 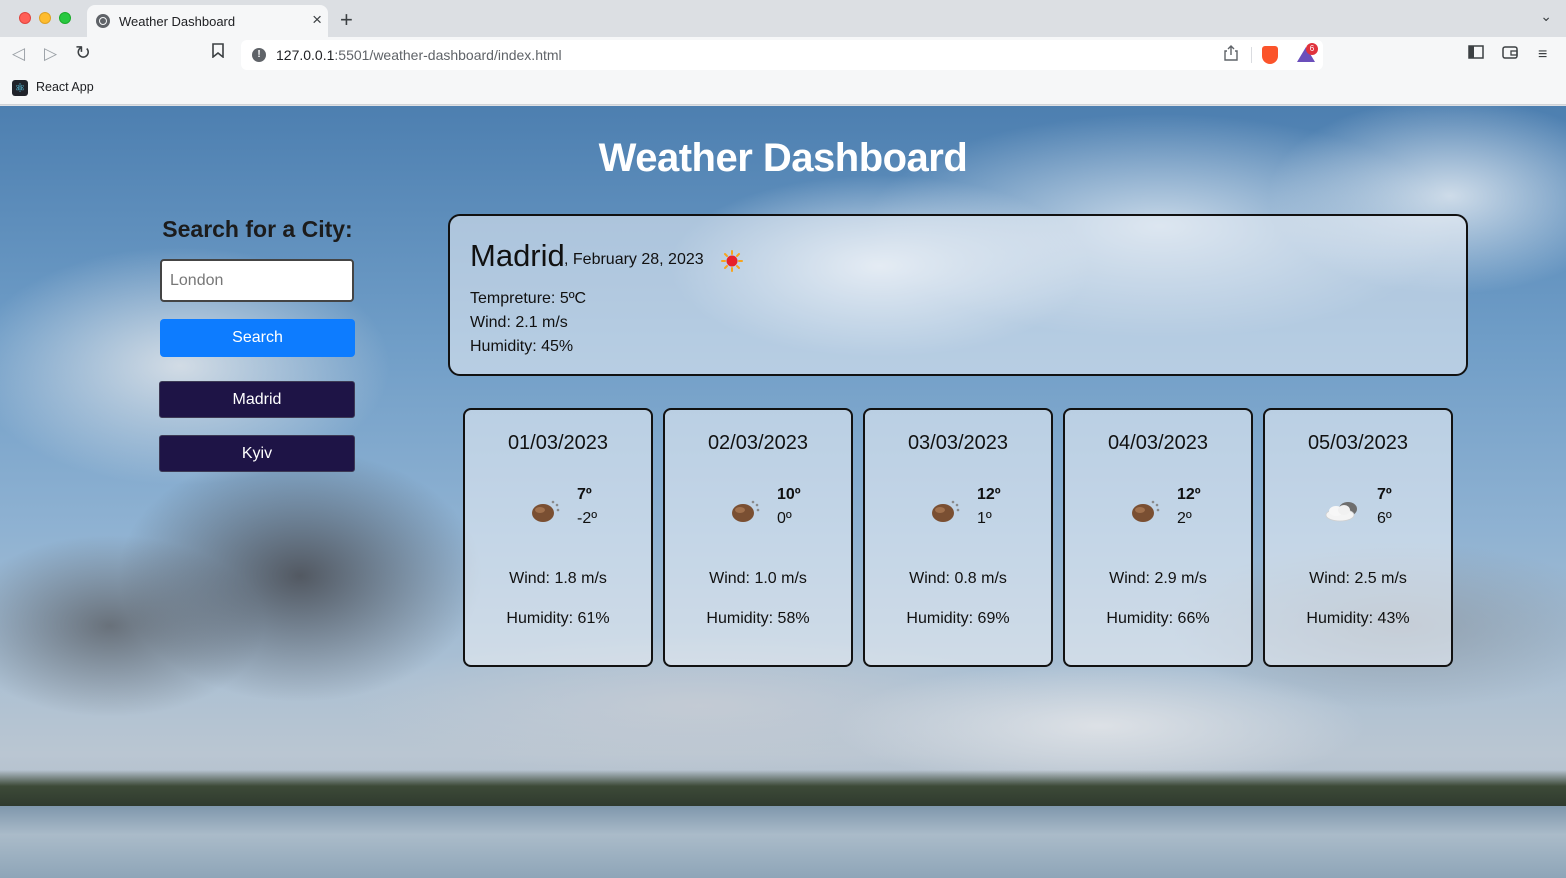 What do you see at coordinates (25, 18) in the screenshot?
I see `close-window-button` at bounding box center [25, 18].